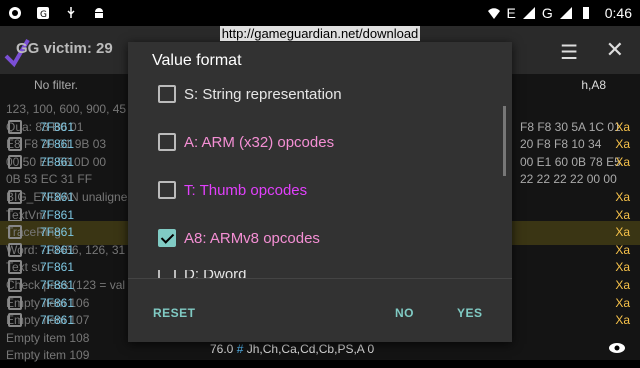 This screenshot has width=640, height=368. Describe the element at coordinates (504, 141) in the screenshot. I see `dialog-scrollbar` at that location.